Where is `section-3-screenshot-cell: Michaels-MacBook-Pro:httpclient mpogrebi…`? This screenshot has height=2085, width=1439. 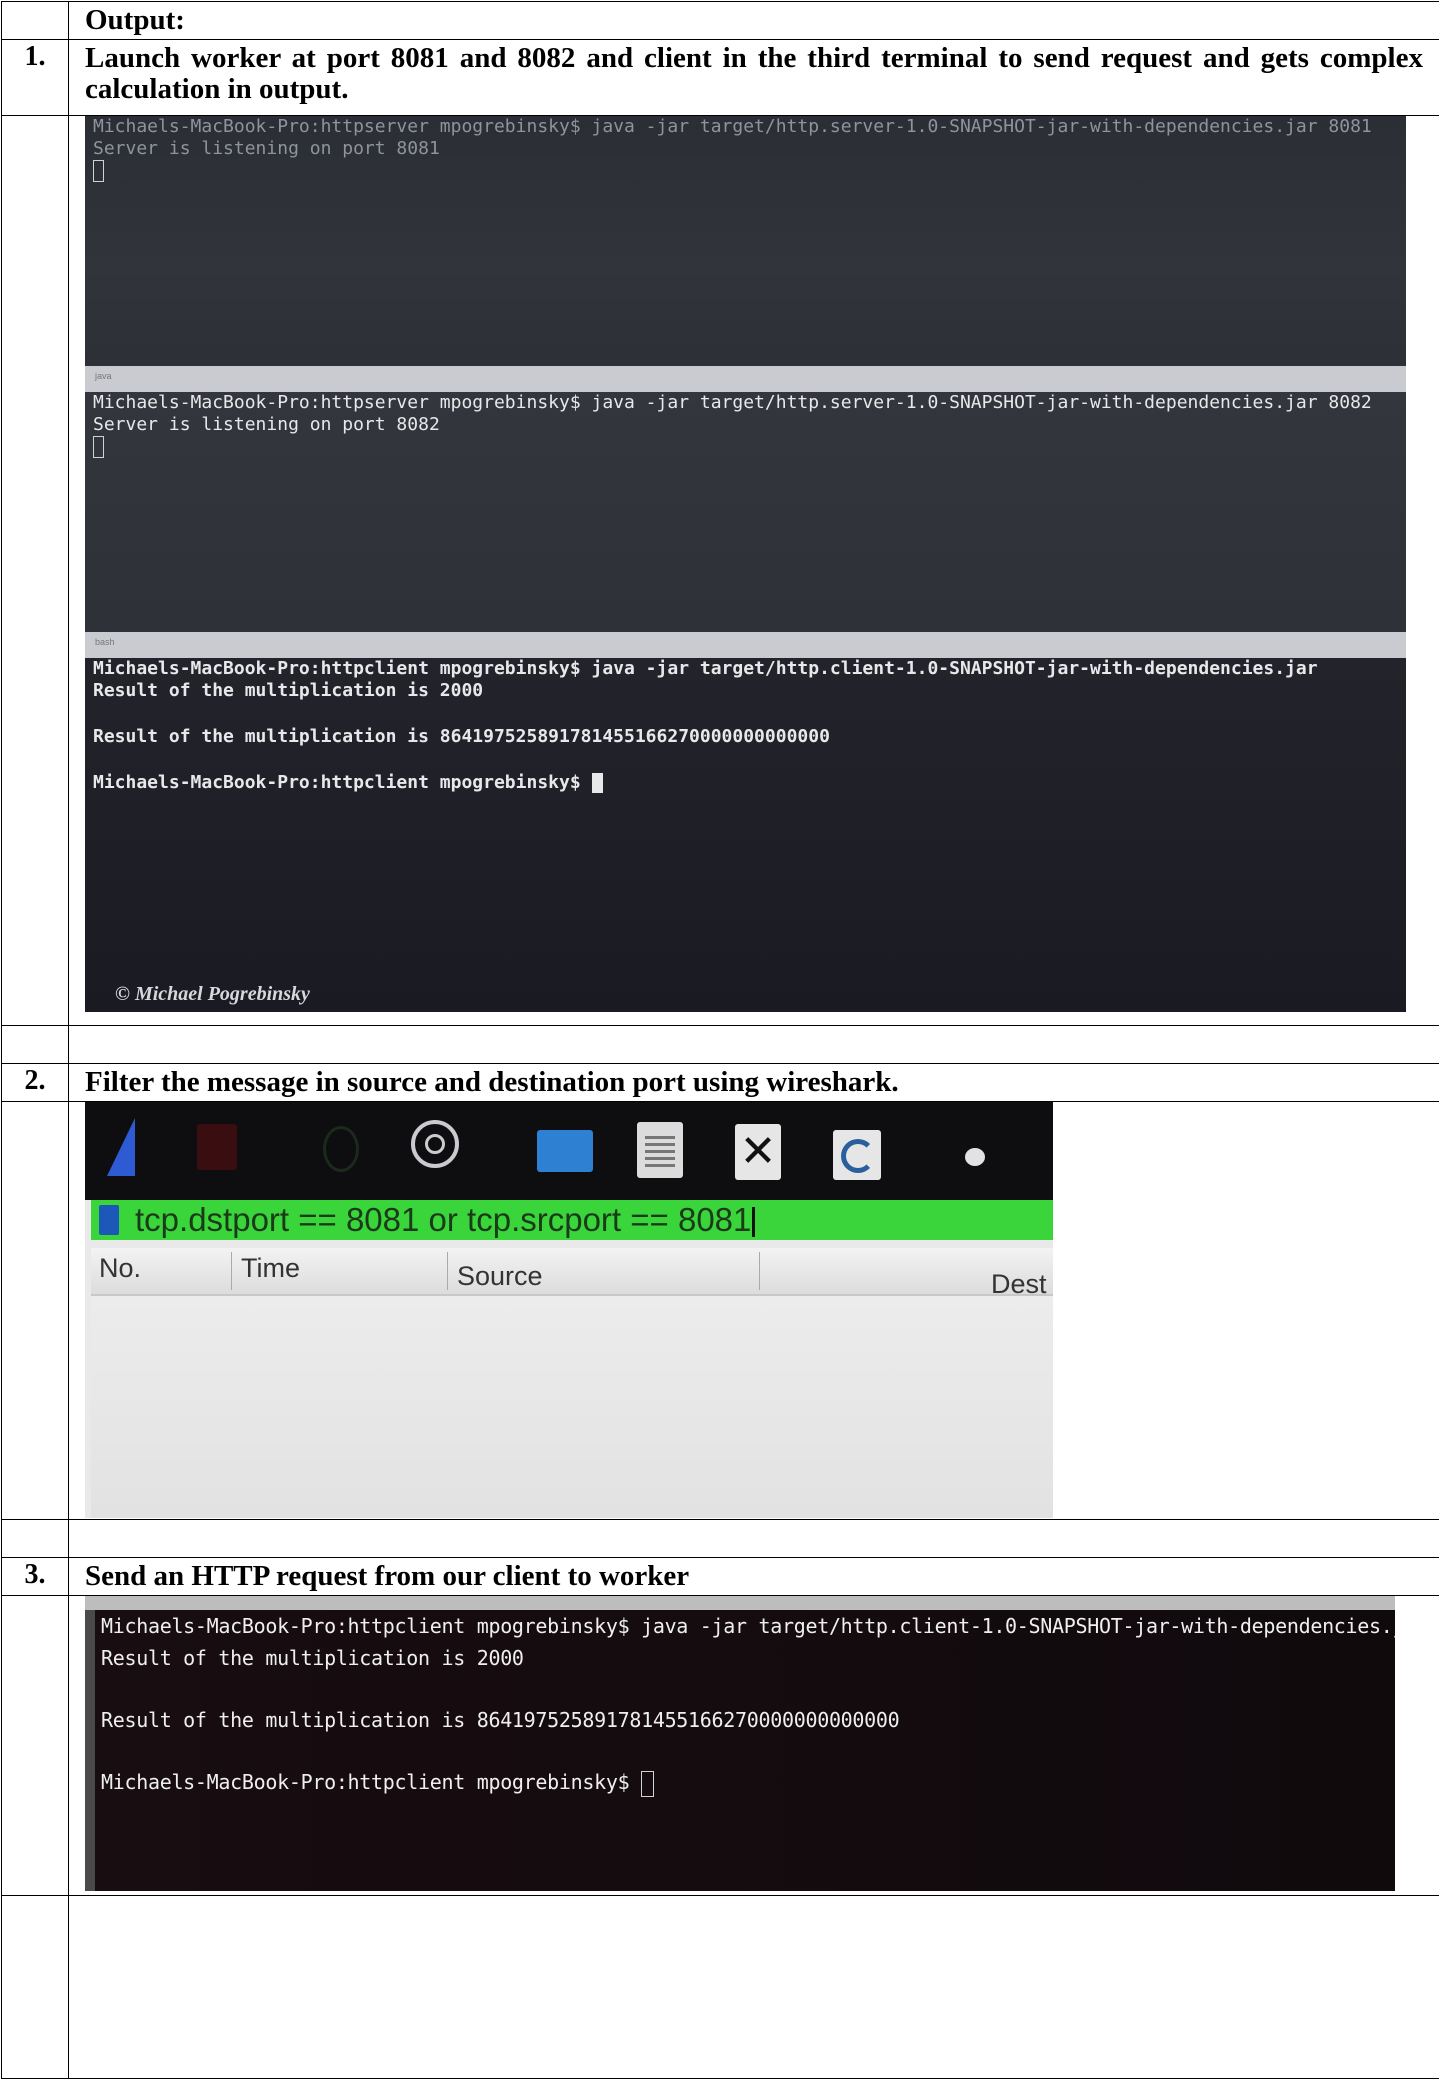 section-3-screenshot-cell: Michaels-MacBook-Pro:httpclient mpogrebi… is located at coordinates (753, 1745).